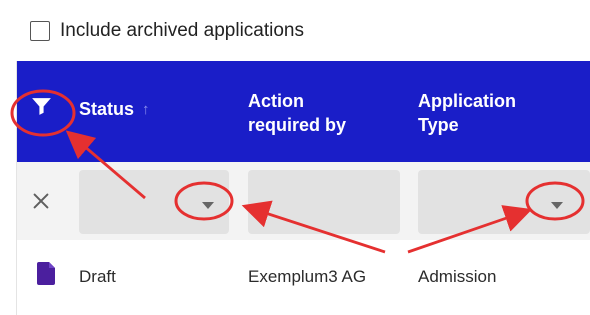 The width and height of the screenshot is (590, 315). Describe the element at coordinates (457, 276) in the screenshot. I see `application-type-cell: Admission` at that location.